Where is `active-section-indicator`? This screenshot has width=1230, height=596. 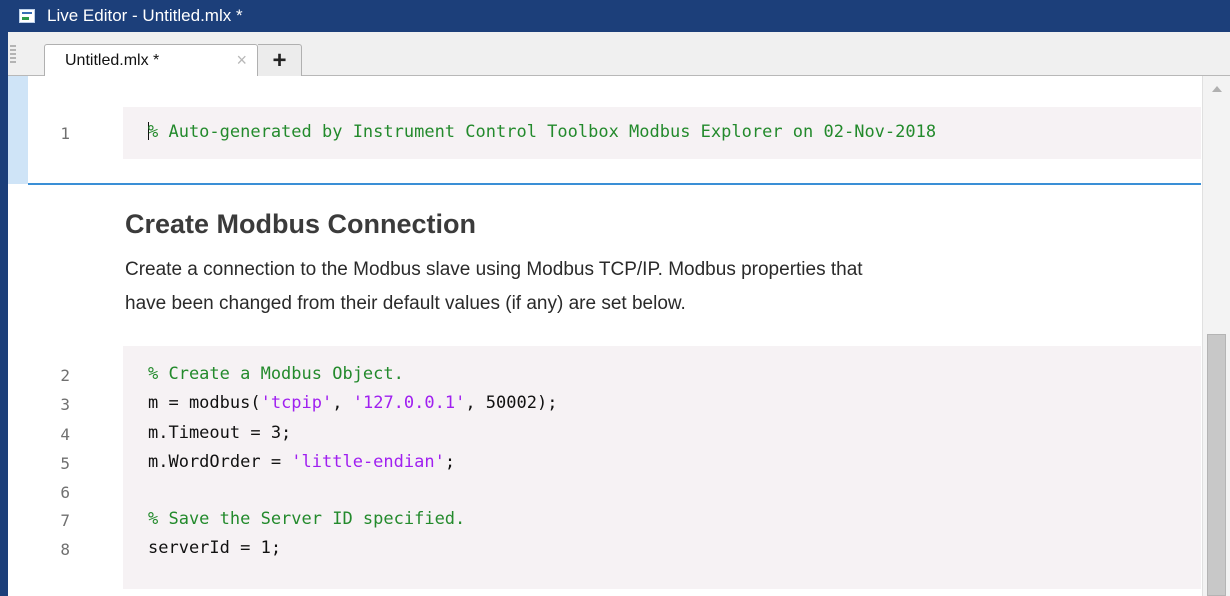
active-section-indicator is located at coordinates (18, 130).